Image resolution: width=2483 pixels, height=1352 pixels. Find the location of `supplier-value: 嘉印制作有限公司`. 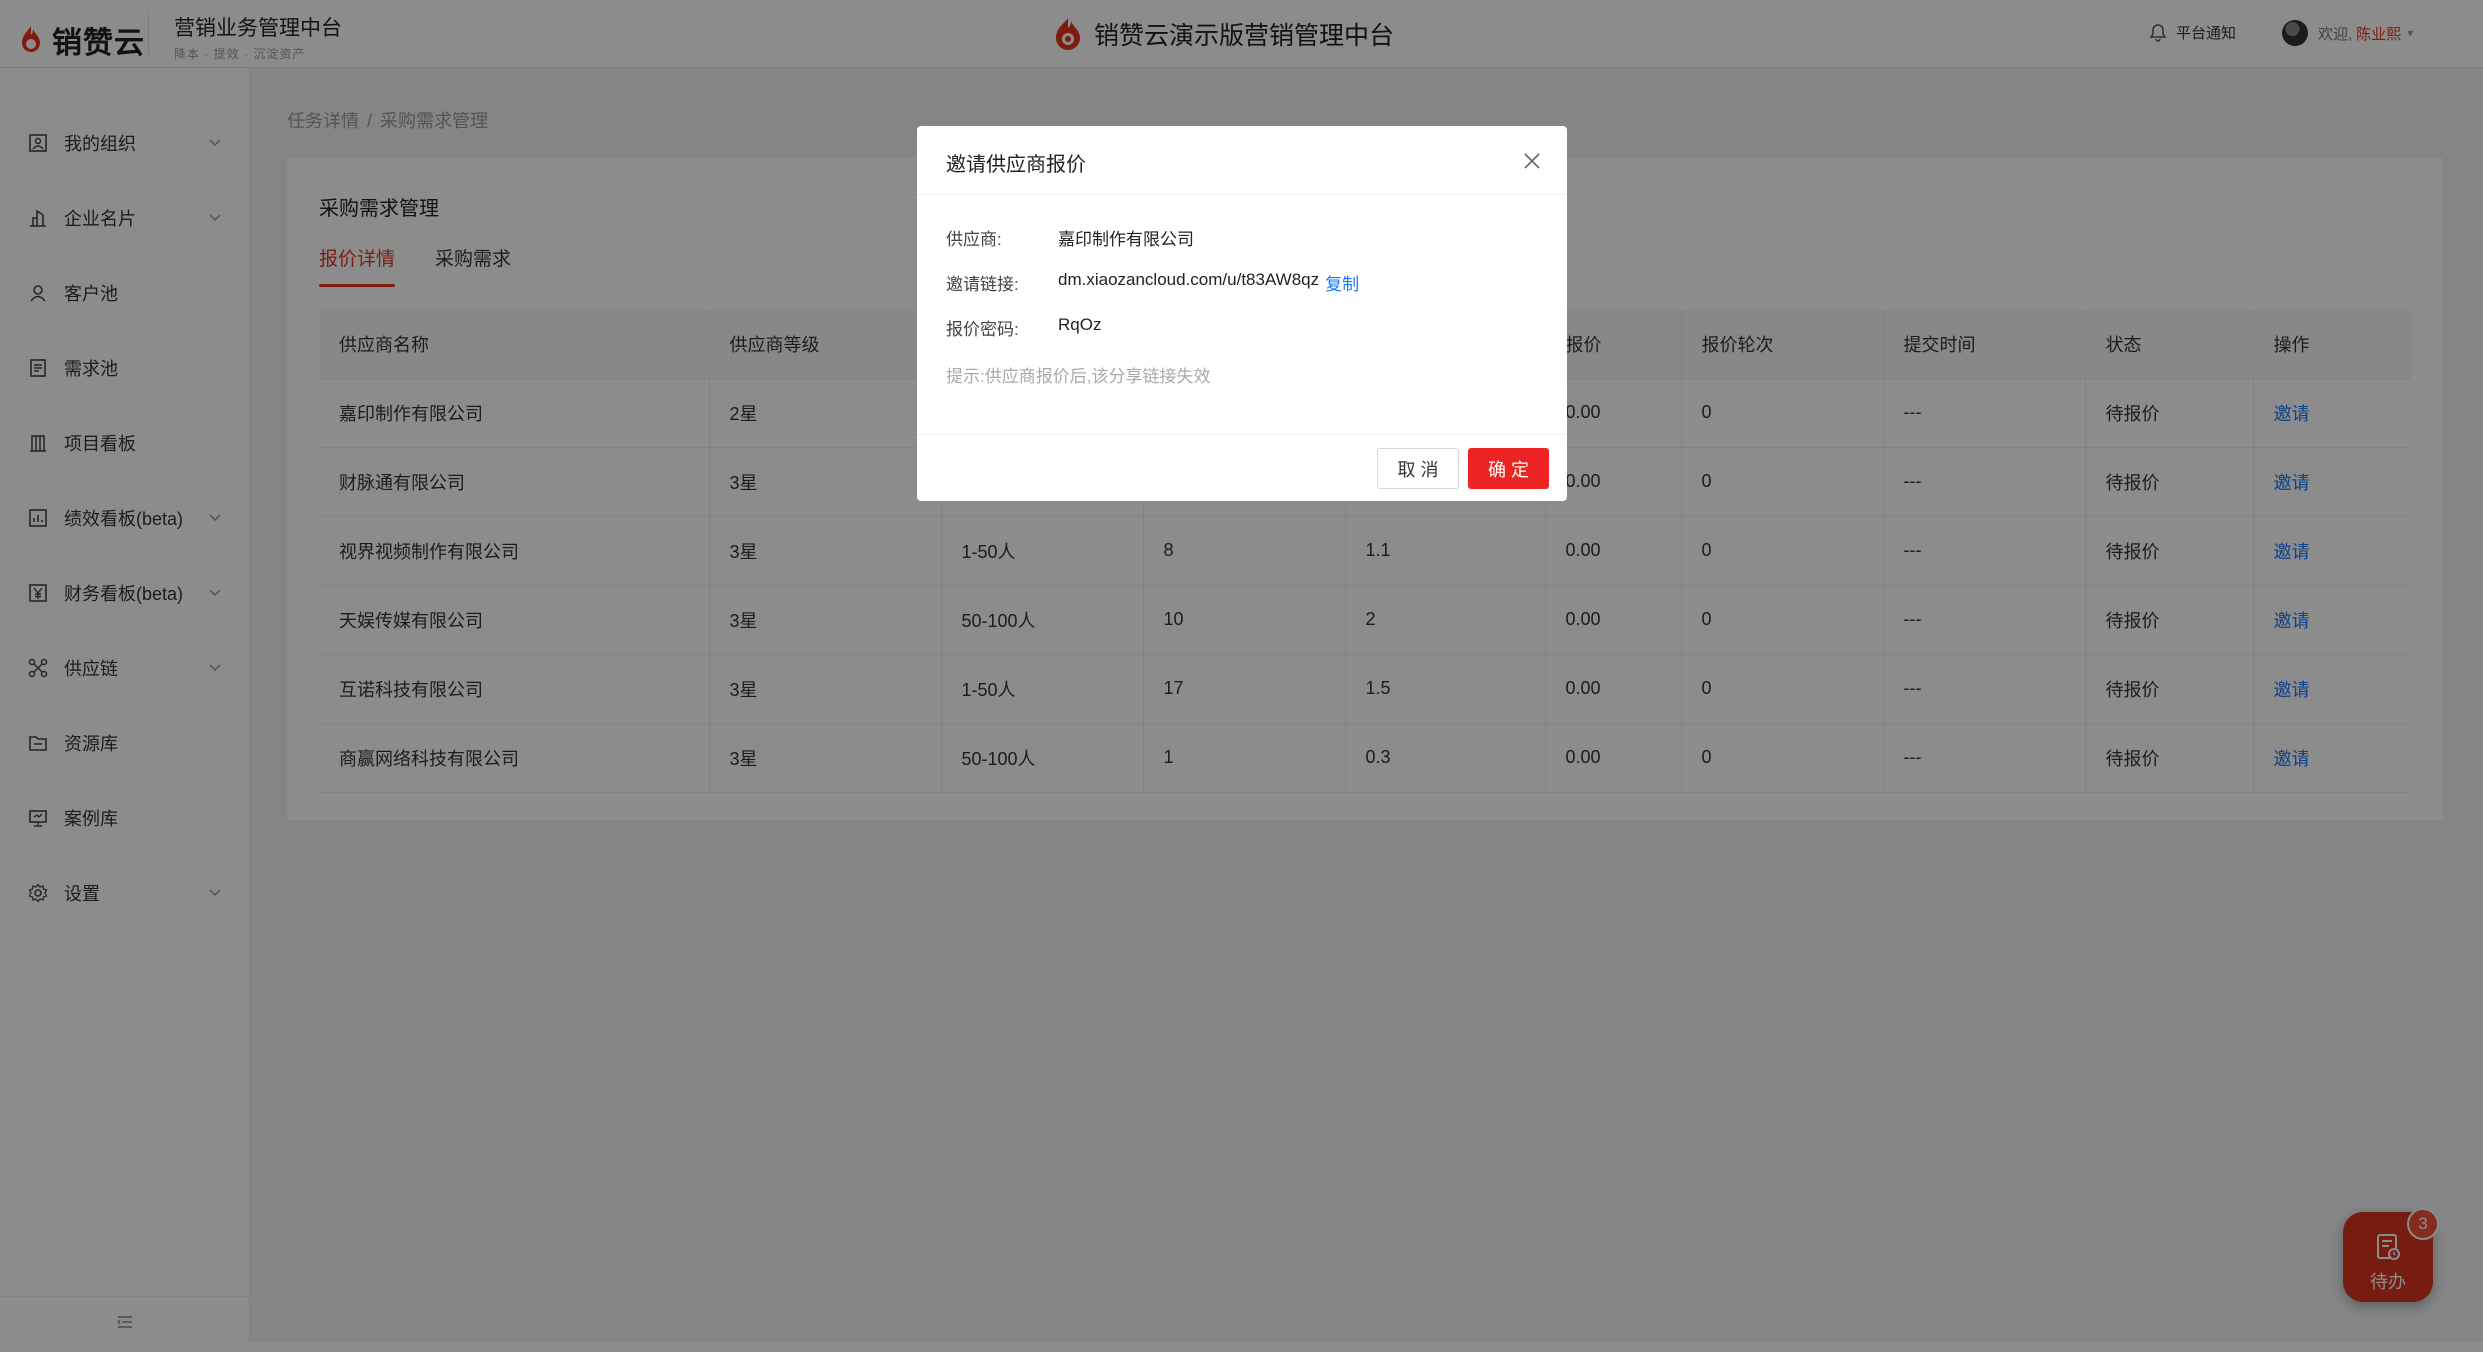

supplier-value: 嘉印制作有限公司 is located at coordinates (1126, 239).